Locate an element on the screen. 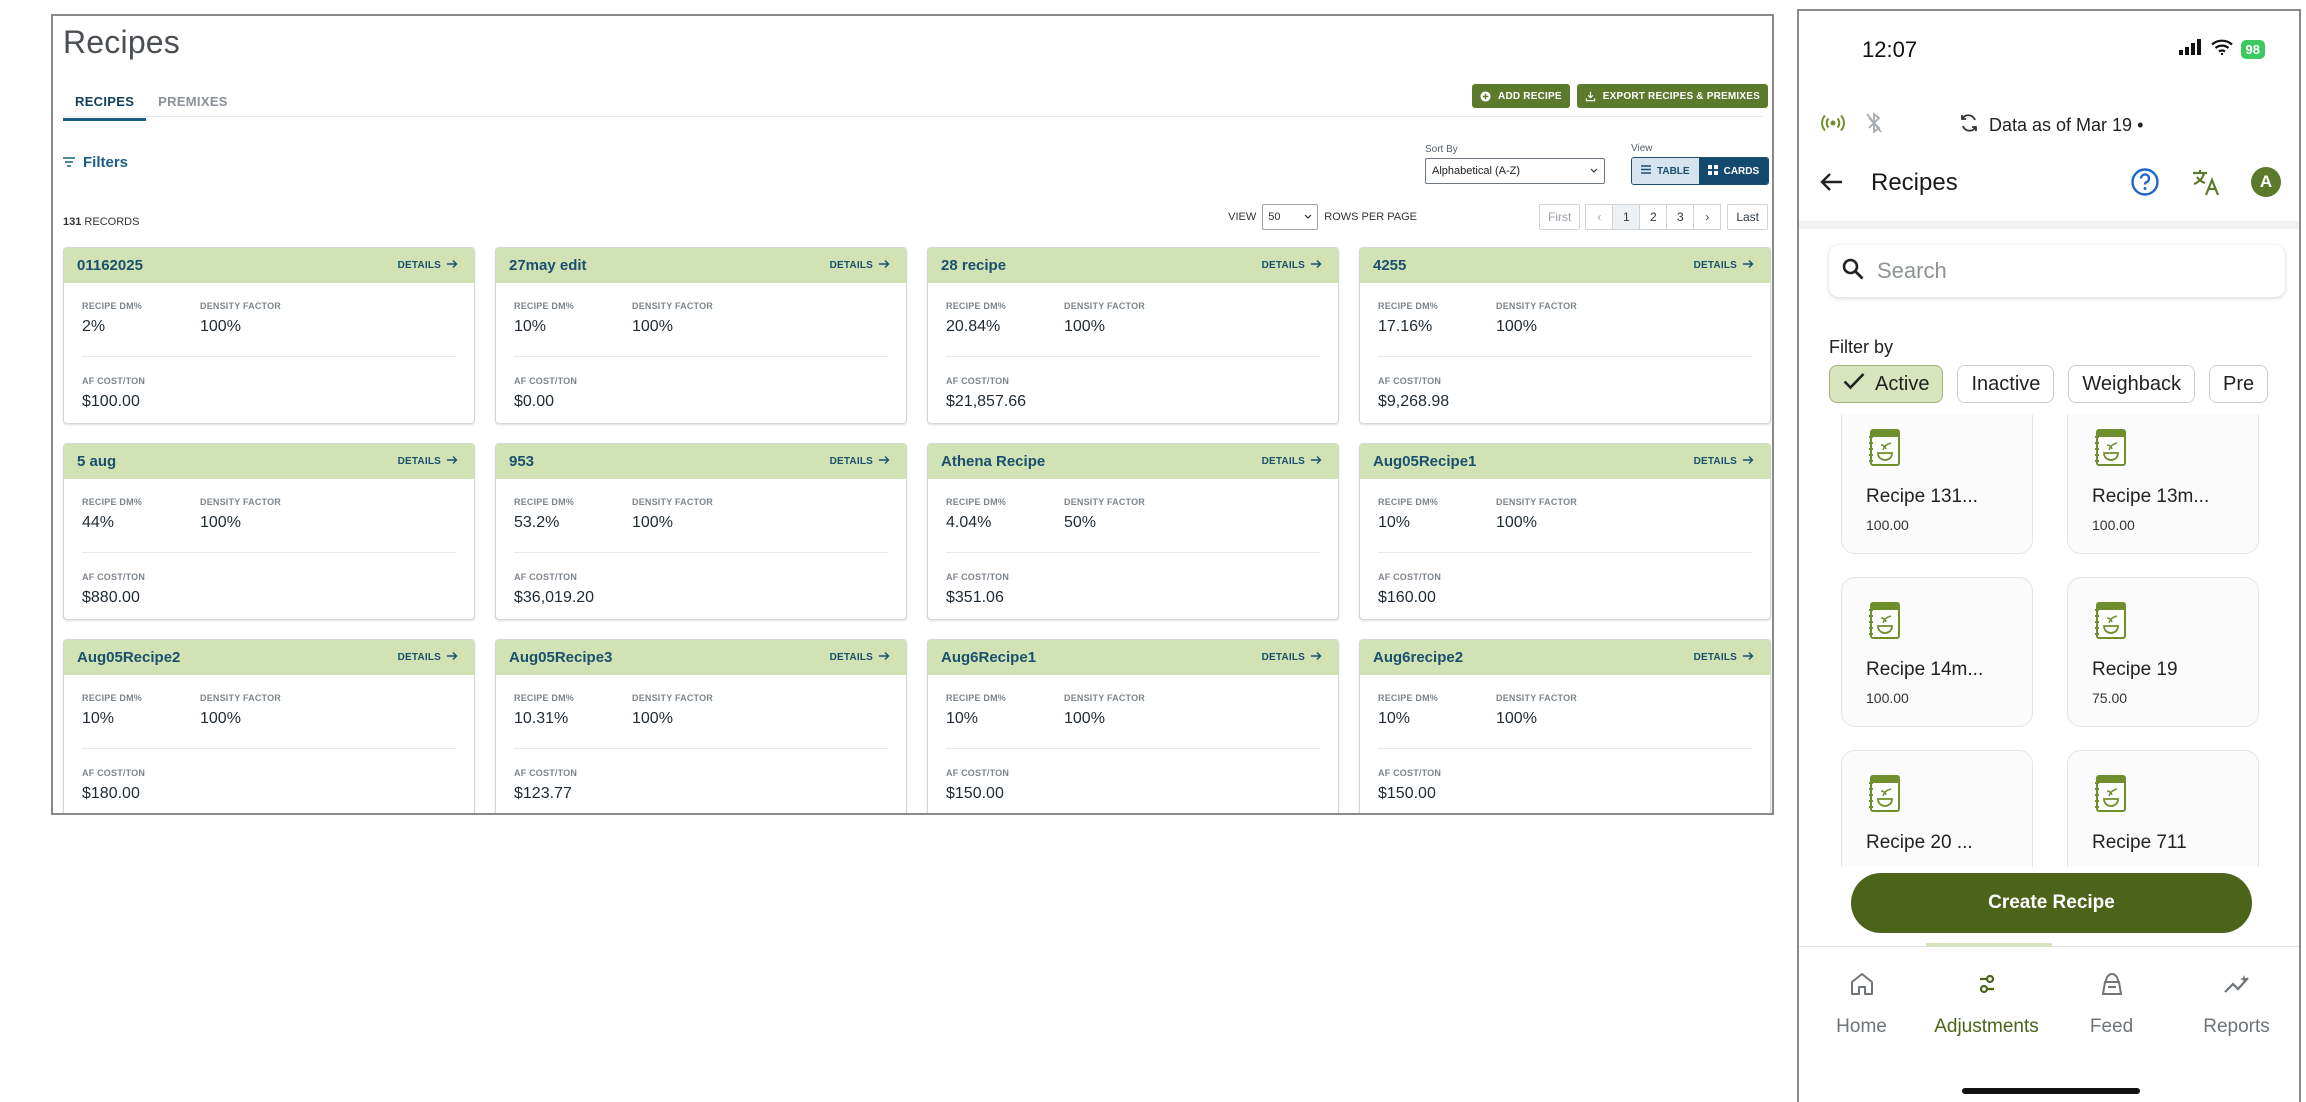  recipe-card-header: Aug05Recipe1 DETAILS is located at coordinates (1565, 461).